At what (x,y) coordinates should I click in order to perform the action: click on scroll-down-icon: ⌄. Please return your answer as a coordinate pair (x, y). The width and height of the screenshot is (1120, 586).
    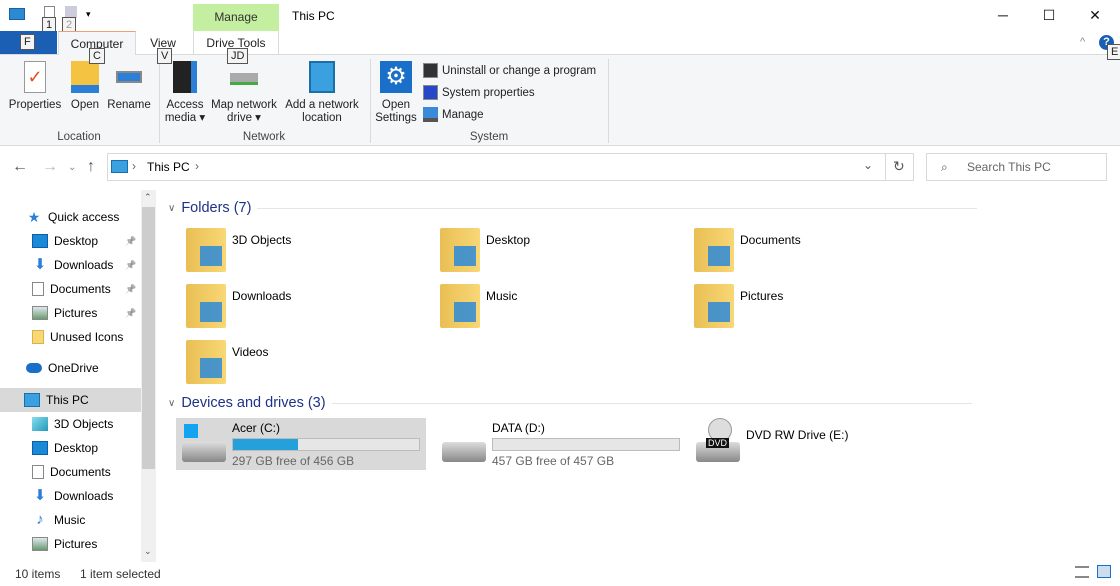
    Looking at the image, I should click on (148, 551).